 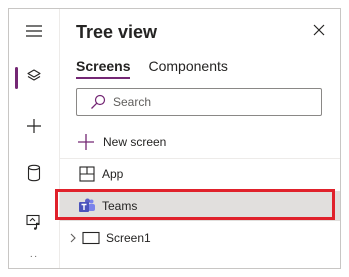 What do you see at coordinates (91, 238) in the screenshot?
I see `screen-icon` at bounding box center [91, 238].